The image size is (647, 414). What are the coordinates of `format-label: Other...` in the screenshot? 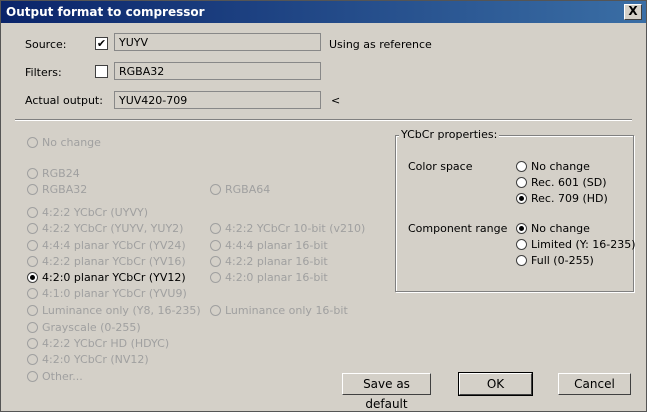 It's located at (62, 376).